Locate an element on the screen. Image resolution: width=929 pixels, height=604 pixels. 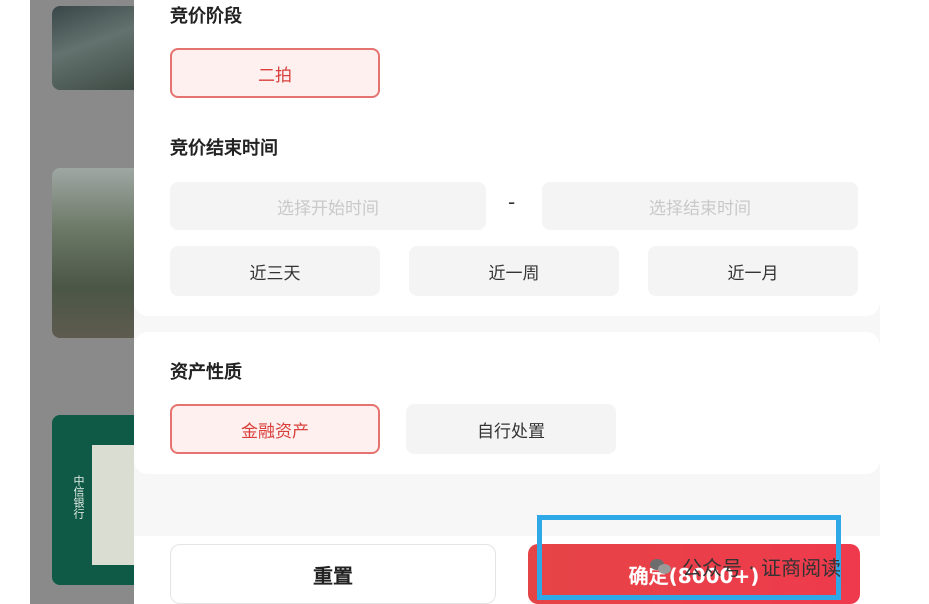
watermark: 公众号 · 证商阅读 is located at coordinates (745, 566).